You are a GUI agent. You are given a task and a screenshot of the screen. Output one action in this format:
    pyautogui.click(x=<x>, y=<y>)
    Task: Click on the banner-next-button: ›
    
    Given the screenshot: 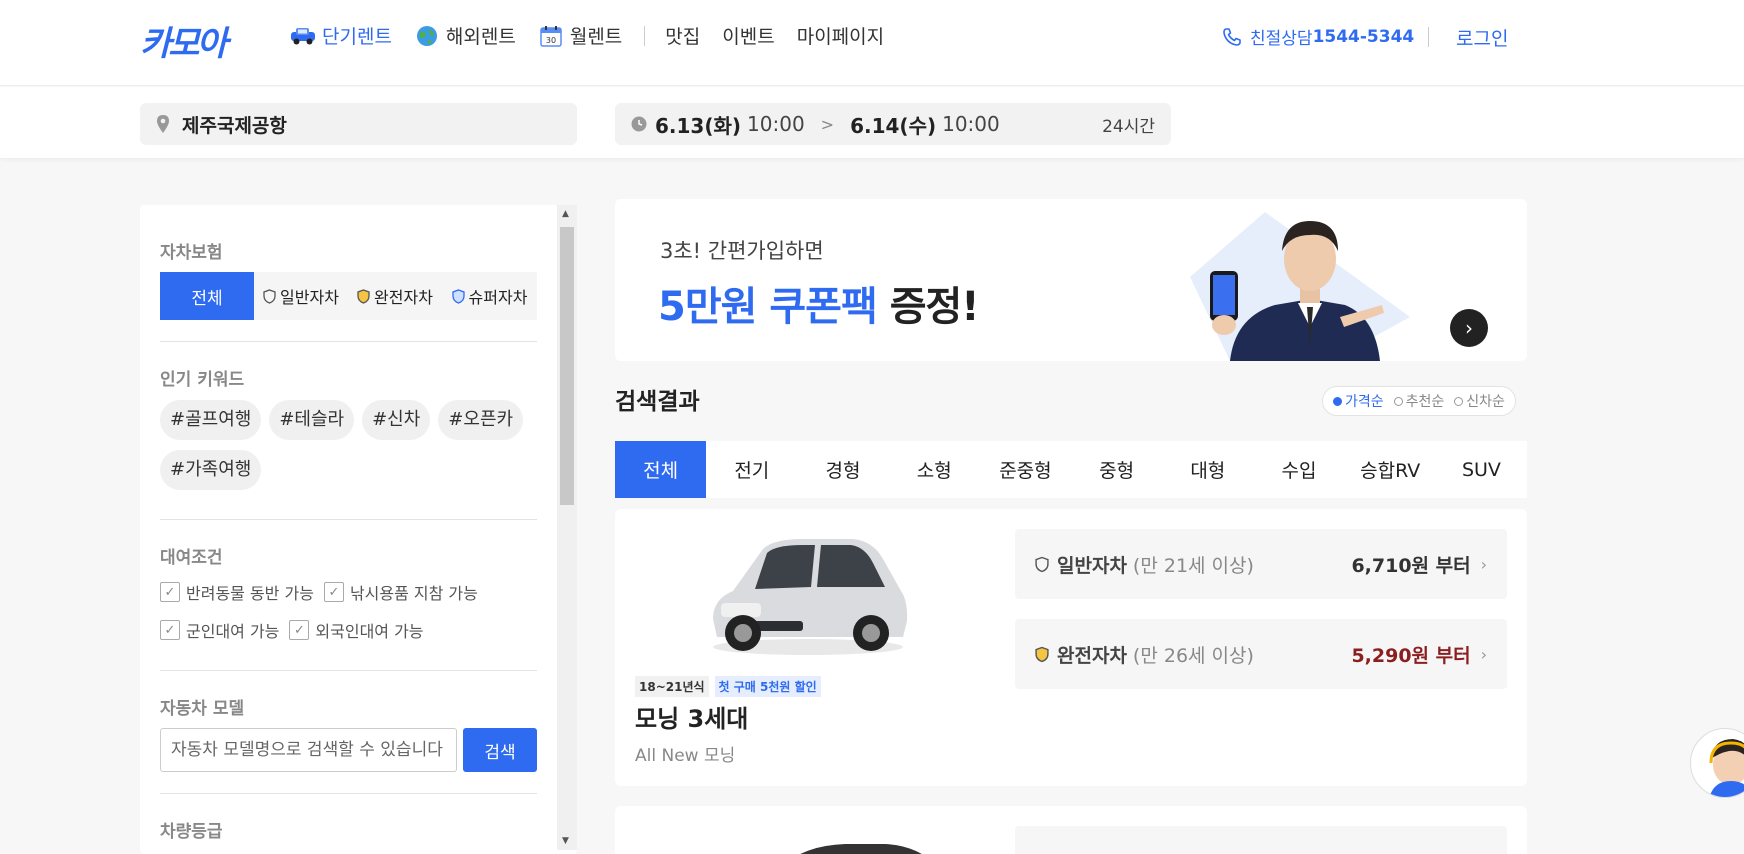 What is the action you would take?
    pyautogui.click(x=1469, y=328)
    